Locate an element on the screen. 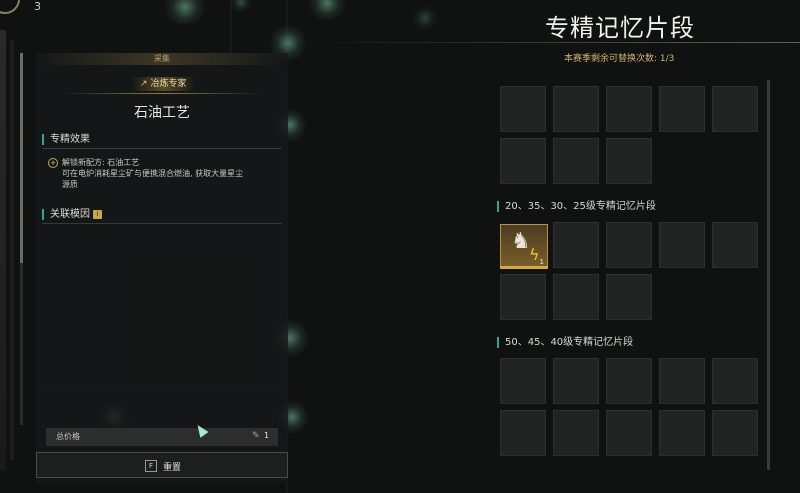 The image size is (800, 493). fragment-item-slot: ♞ ϟ 1 is located at coordinates (524, 246).